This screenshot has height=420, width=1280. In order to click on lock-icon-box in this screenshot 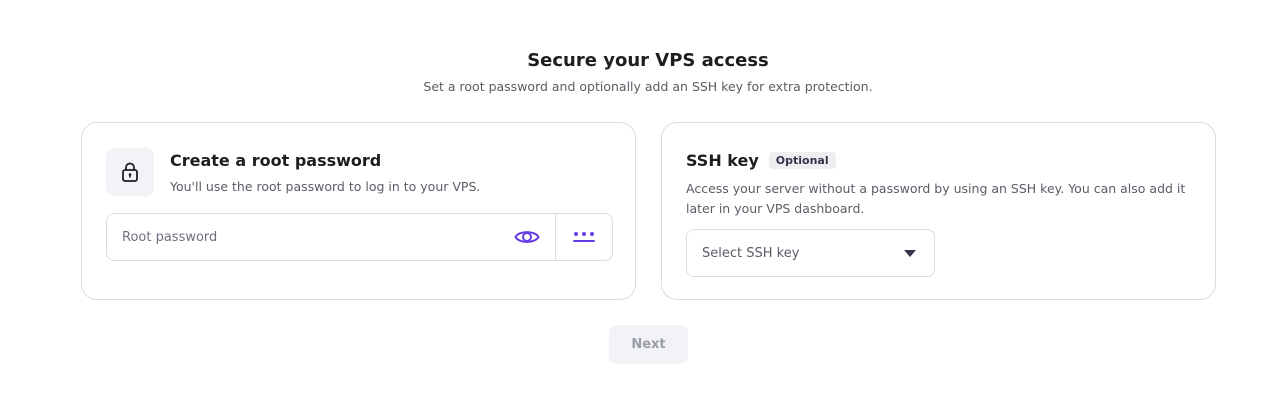, I will do `click(130, 172)`.